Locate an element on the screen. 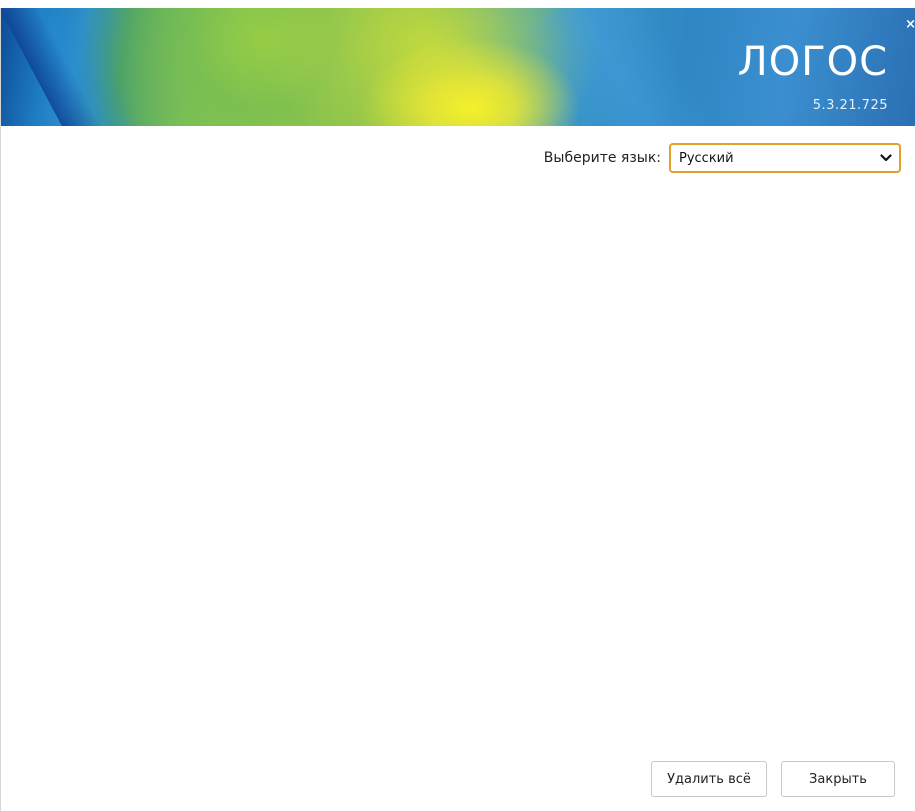 The height and width of the screenshot is (811, 915). close-button: Закрыть is located at coordinates (838, 779).